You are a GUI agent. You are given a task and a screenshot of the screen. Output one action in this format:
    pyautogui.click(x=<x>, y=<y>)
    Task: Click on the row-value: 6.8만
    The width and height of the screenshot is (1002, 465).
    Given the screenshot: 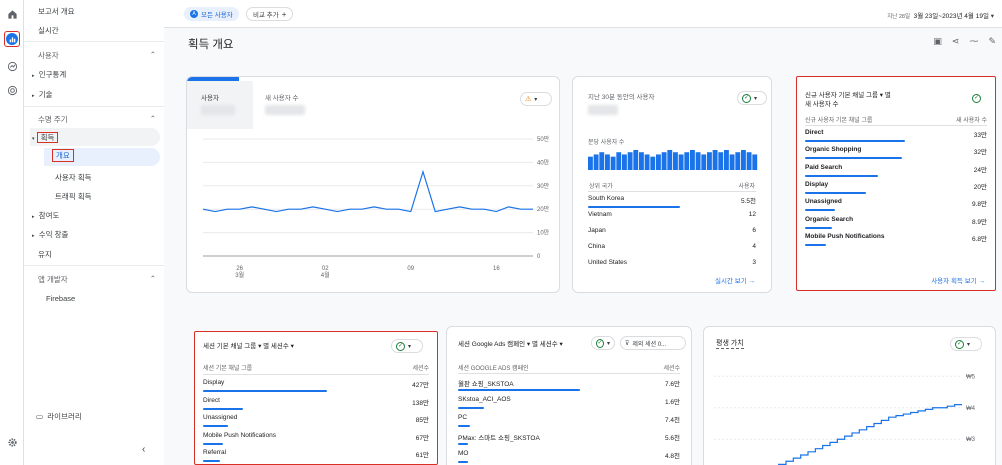 What is the action you would take?
    pyautogui.click(x=979, y=239)
    